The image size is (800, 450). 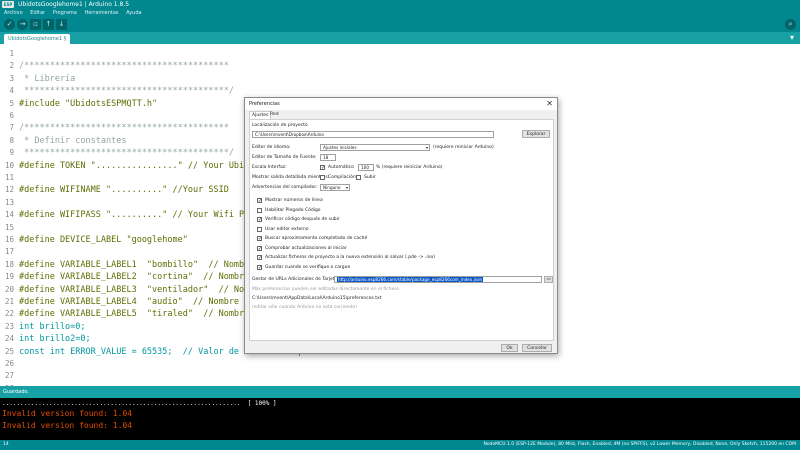 What do you see at coordinates (9, 202) in the screenshot?
I see `line-number: 13` at bounding box center [9, 202].